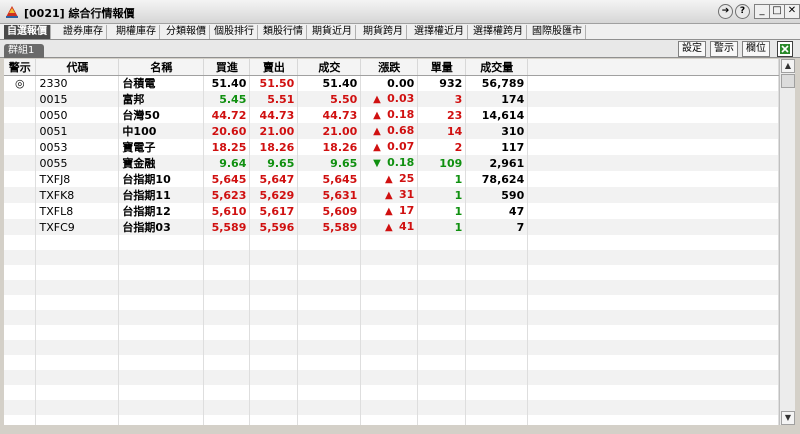  I want to click on header-bid: 買進, so click(227, 67).